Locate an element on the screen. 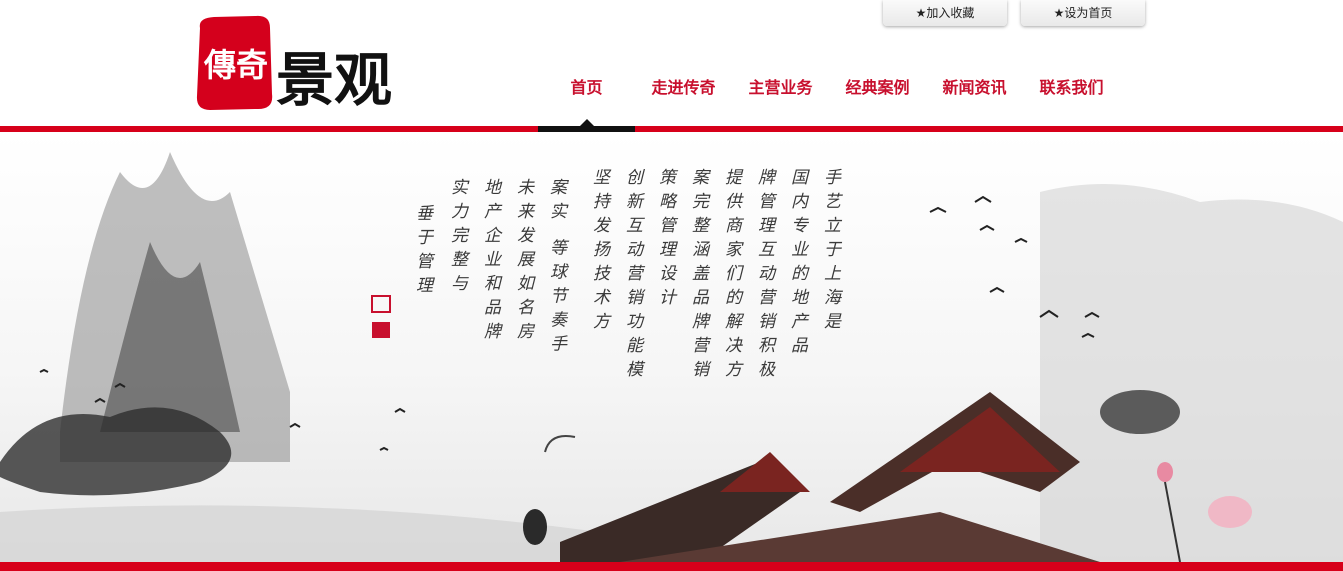 This screenshot has height=571, width=1343. poem-column: 手艺立于上海是 is located at coordinates (830, 252).